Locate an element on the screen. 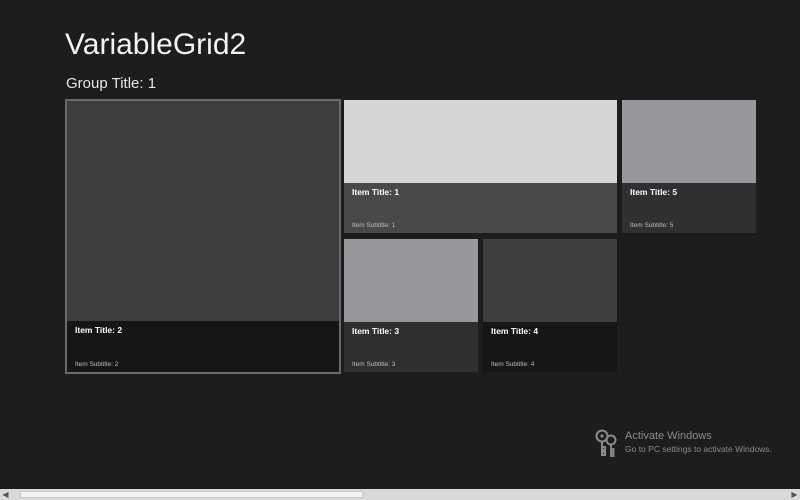 The width and height of the screenshot is (800, 500). watermark-subtitle: Go to PC settings to activate Windows. is located at coordinates (698, 449).